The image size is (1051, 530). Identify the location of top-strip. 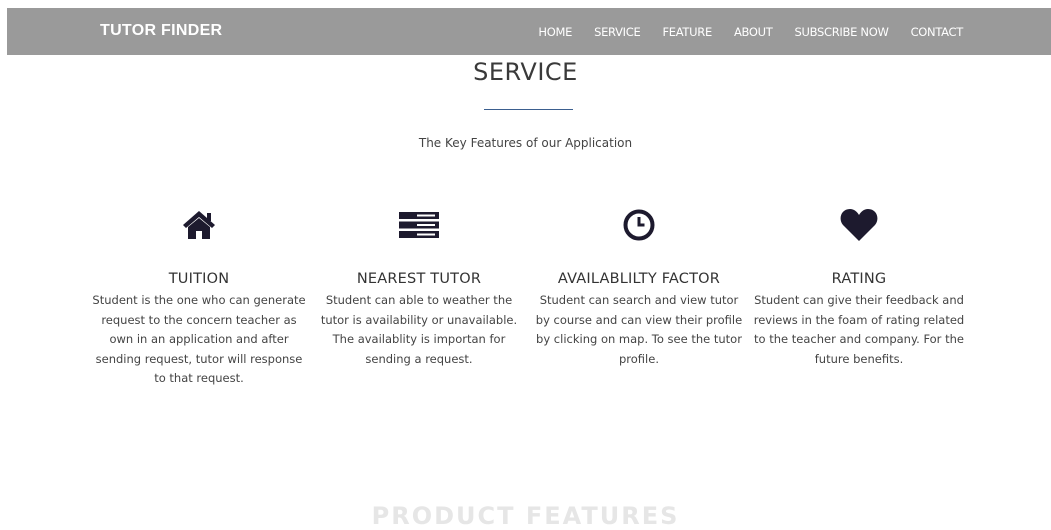
(525, 4).